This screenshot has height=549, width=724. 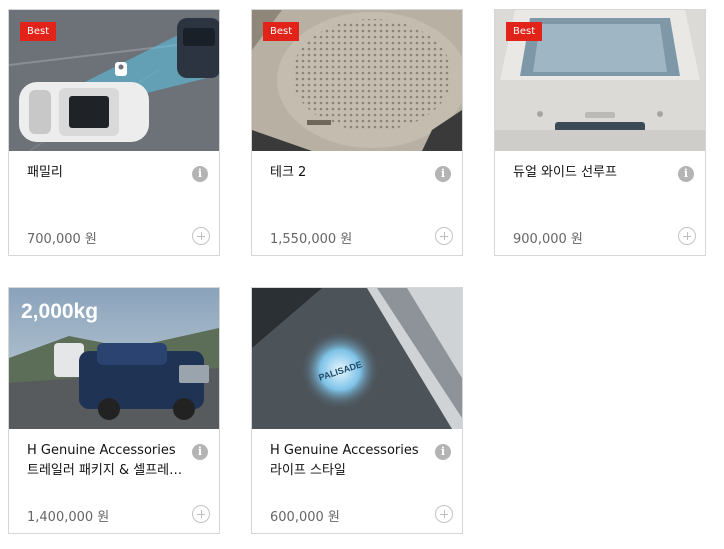 I want to click on product-title: 패밀리, so click(x=107, y=173).